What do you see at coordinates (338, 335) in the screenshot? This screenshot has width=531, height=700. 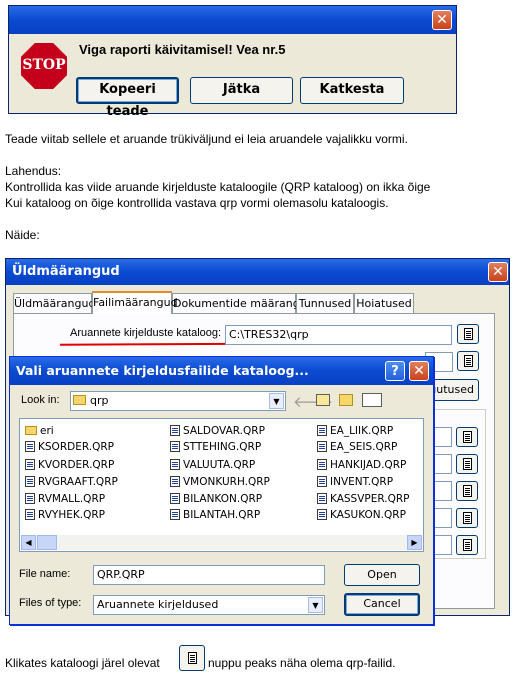 I see `qrp-directory-field: C:\TRES32\qrp` at bounding box center [338, 335].